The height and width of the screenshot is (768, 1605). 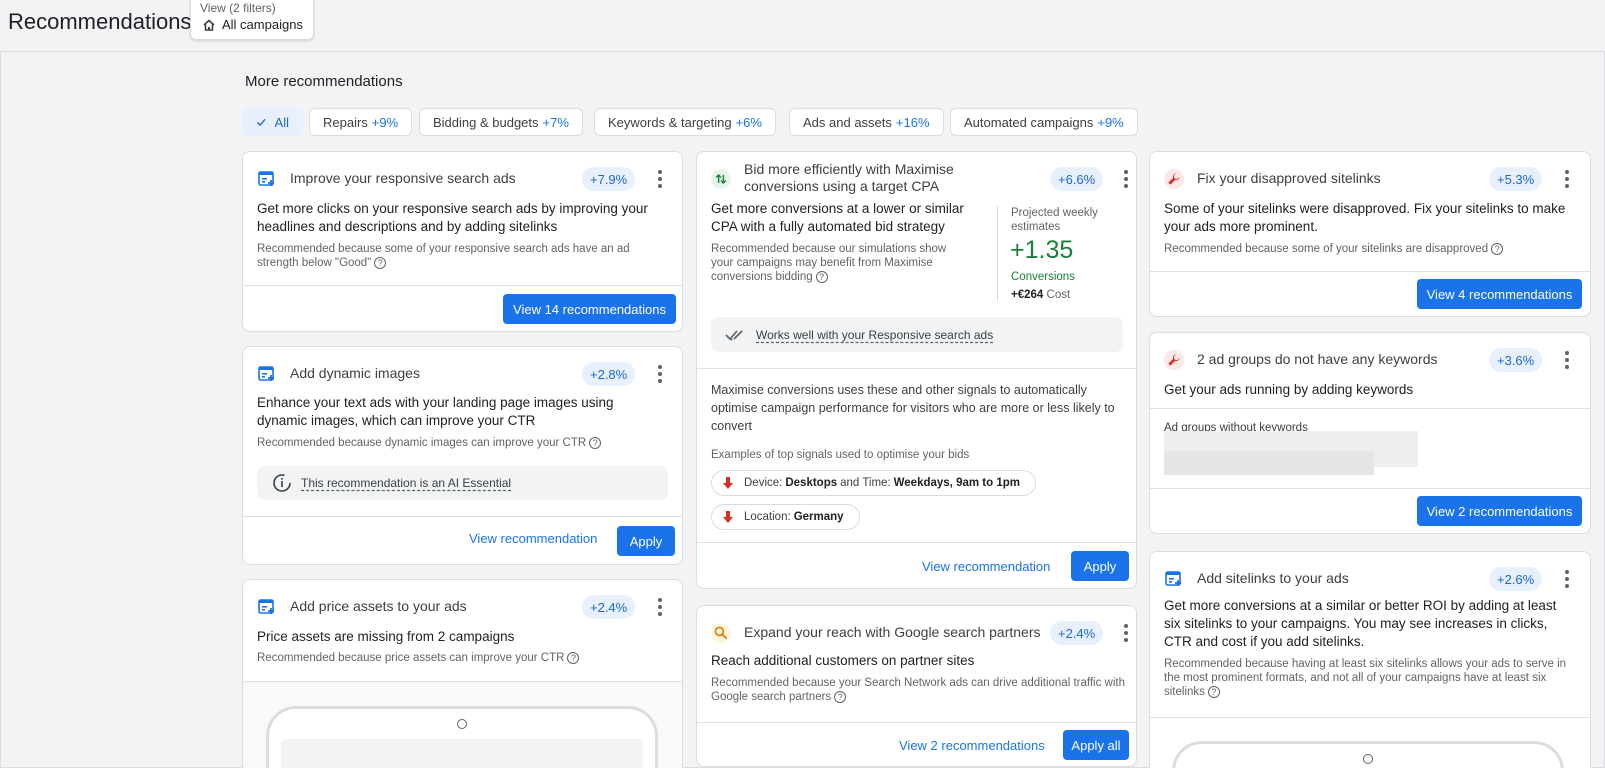 What do you see at coordinates (972, 745) in the screenshot?
I see `view-recommendations-link: View 2 recommendations` at bounding box center [972, 745].